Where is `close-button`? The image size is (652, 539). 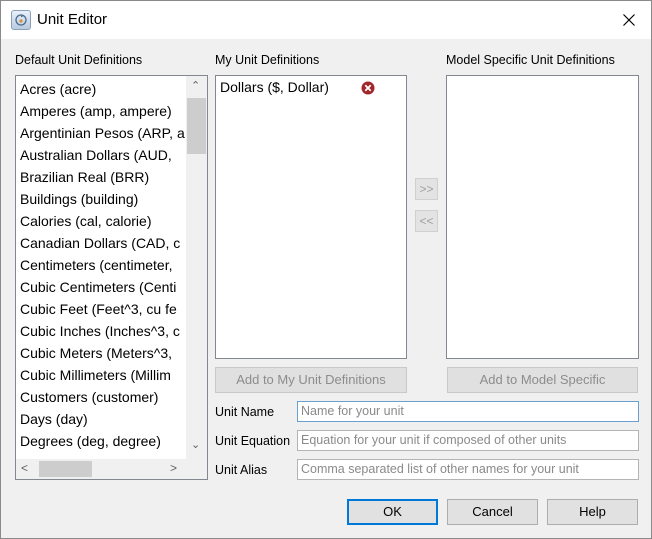
close-button is located at coordinates (629, 20).